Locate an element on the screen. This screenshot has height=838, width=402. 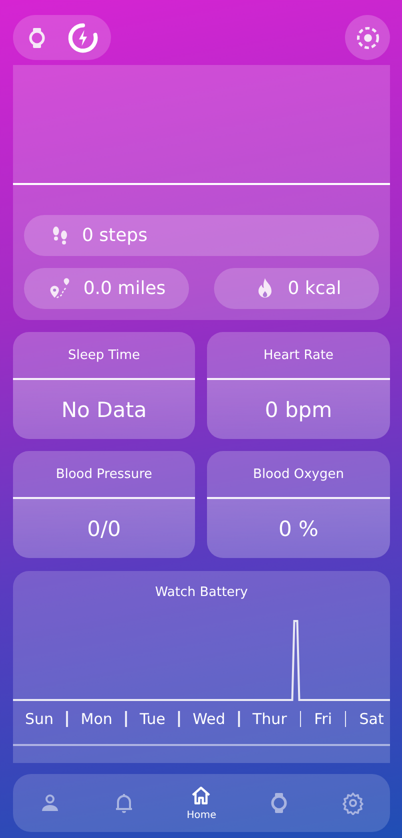
settings-icon is located at coordinates (352, 803).